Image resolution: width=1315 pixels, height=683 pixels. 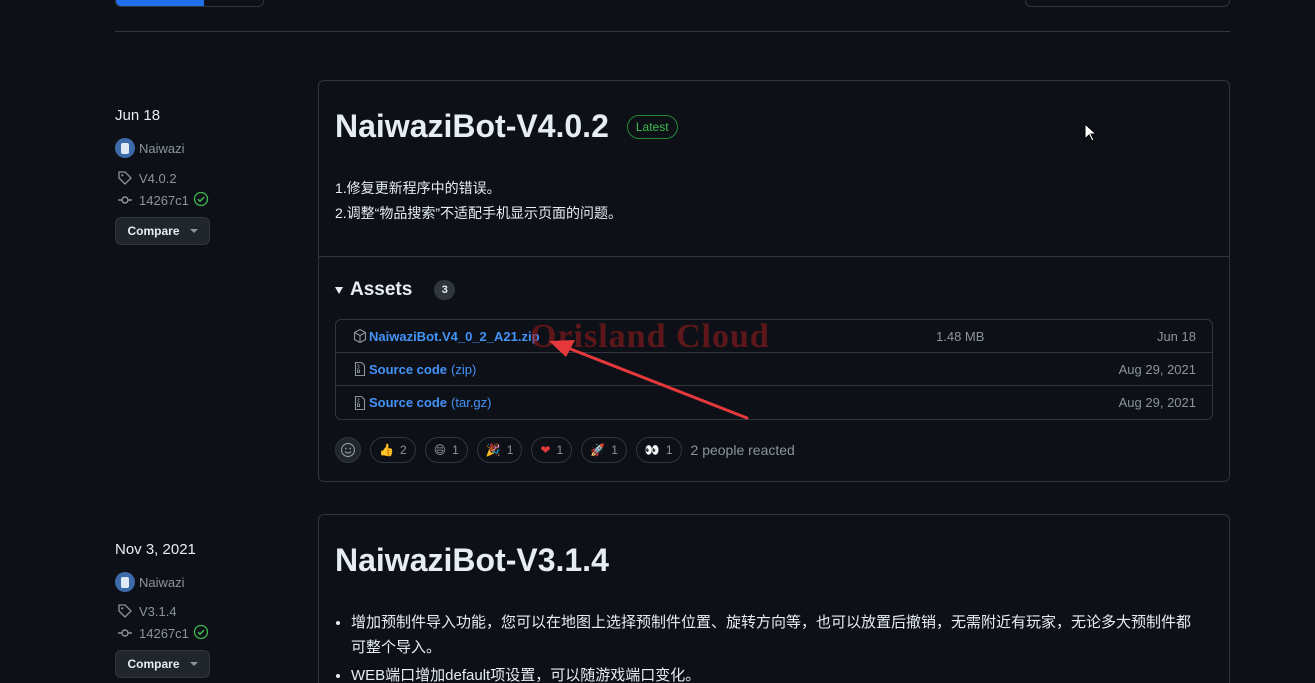 I want to click on note-bullet: WEB端口增加default项设置，可以随游戏端口变化。, so click(x=777, y=673).